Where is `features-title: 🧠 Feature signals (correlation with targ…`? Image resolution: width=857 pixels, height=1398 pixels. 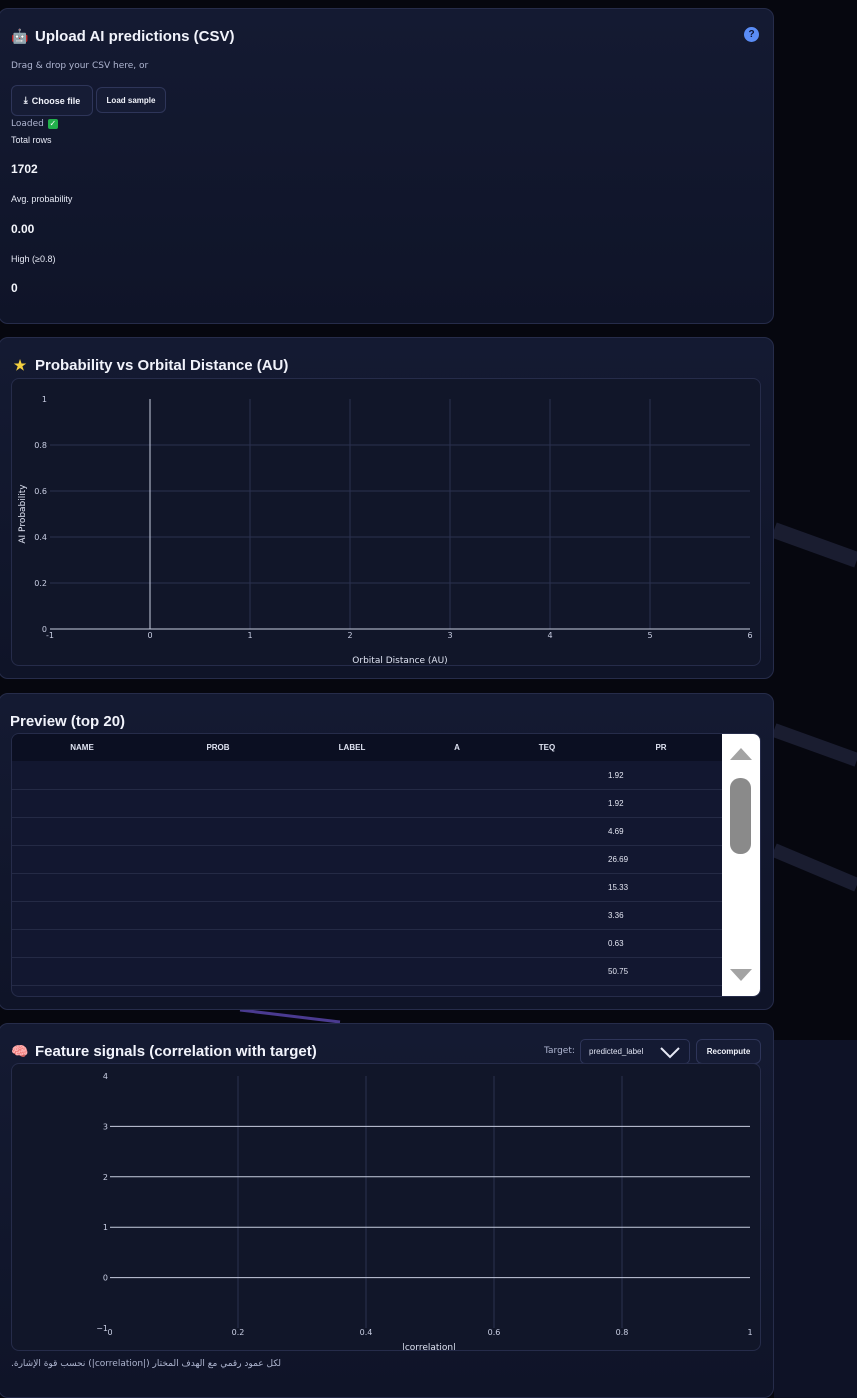
features-title: 🧠 Feature signals (correlation with targ… is located at coordinates (164, 1051).